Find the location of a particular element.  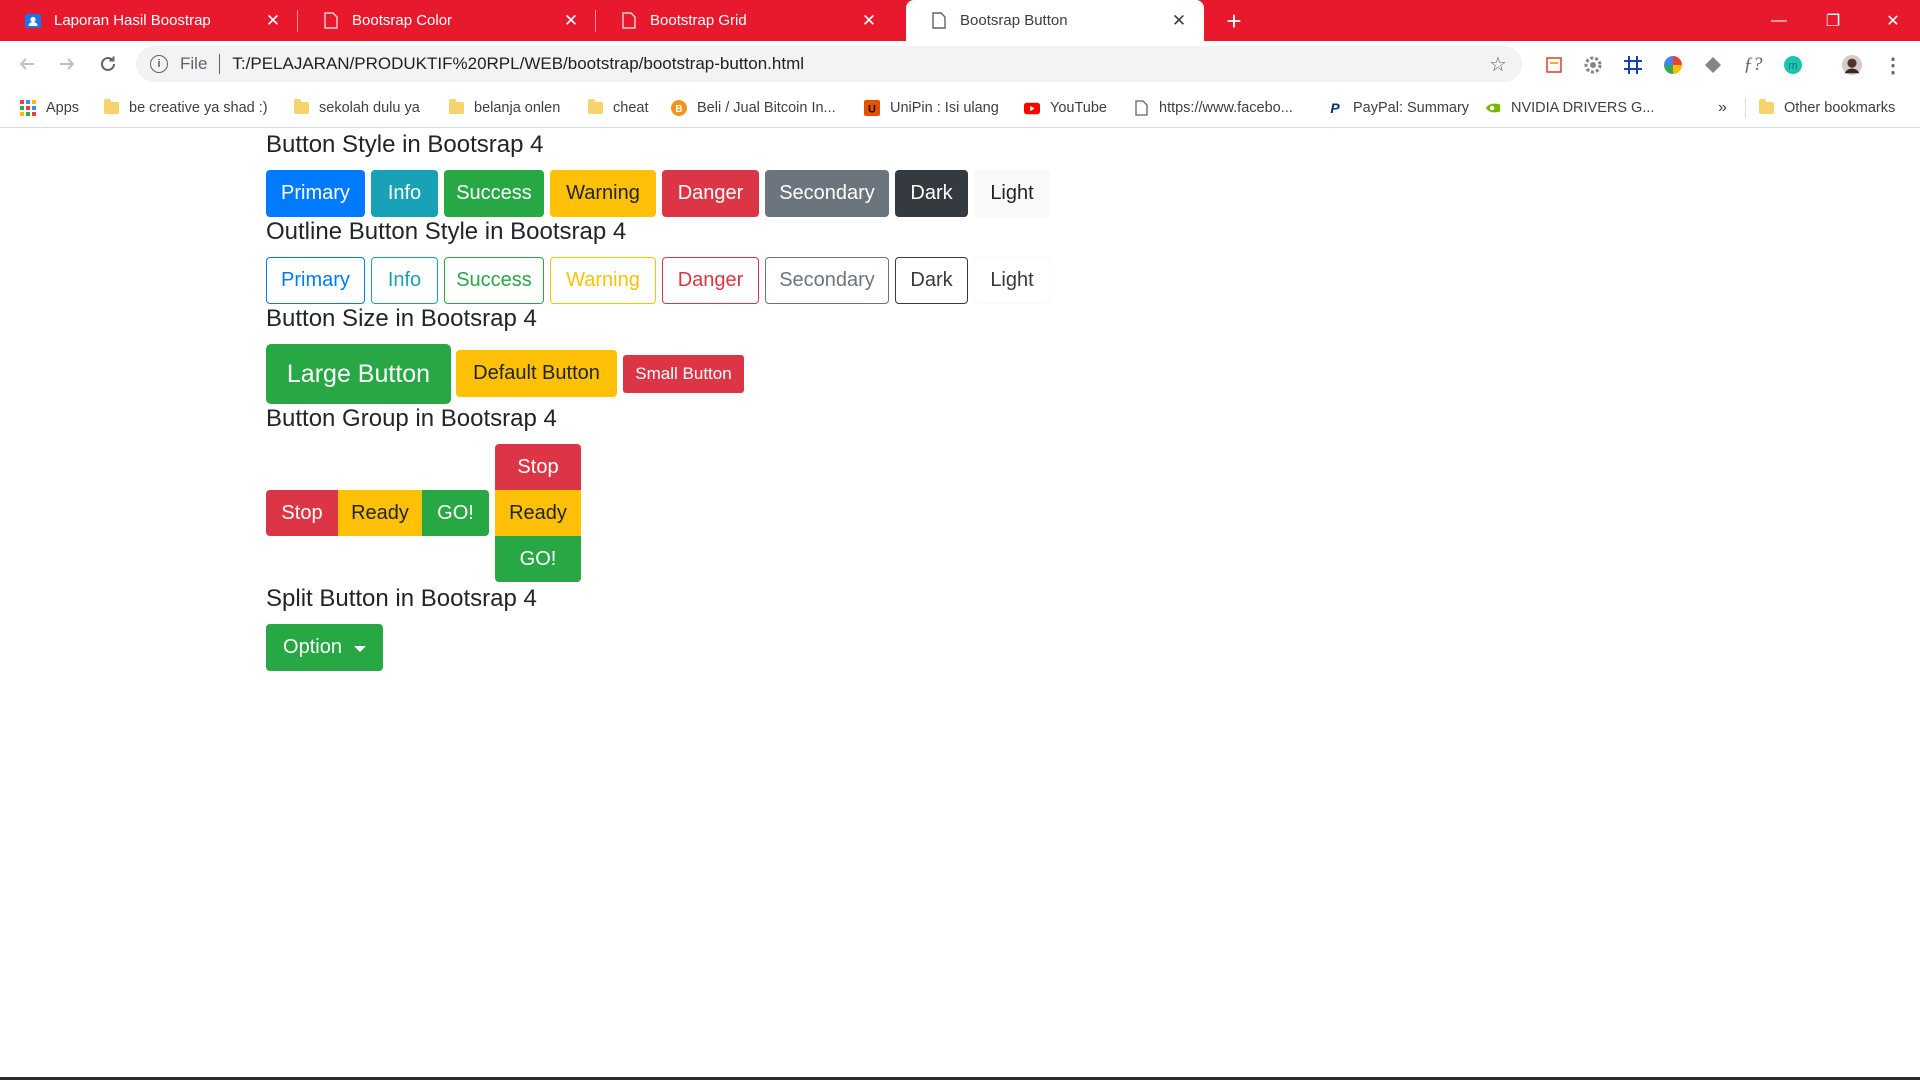

bookmark-folder: cheat is located at coordinates (617, 108).